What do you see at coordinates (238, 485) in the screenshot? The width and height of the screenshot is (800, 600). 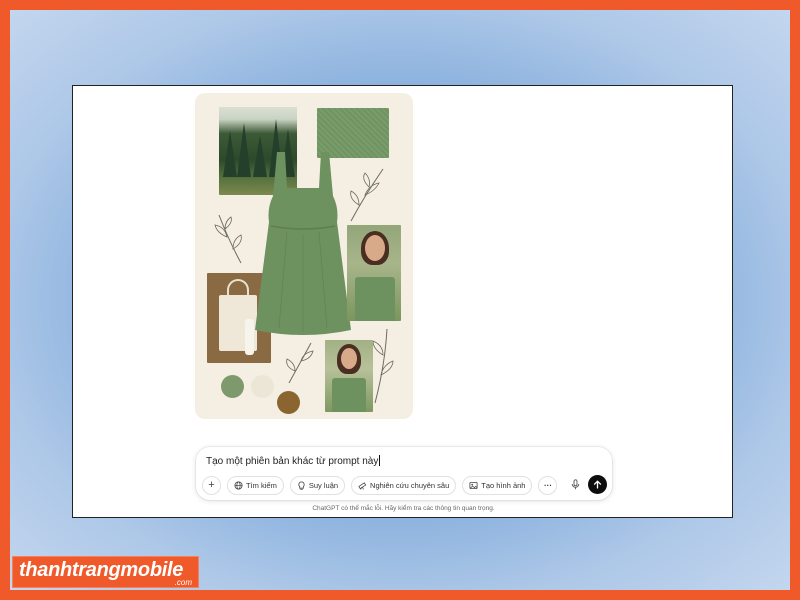 I see `globe-icon` at bounding box center [238, 485].